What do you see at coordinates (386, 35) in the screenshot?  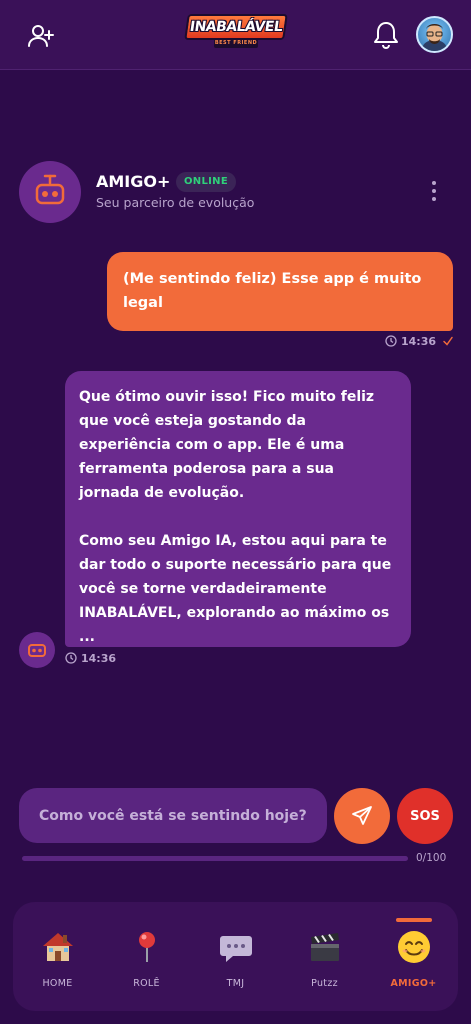 I see `notification-bell-icon` at bounding box center [386, 35].